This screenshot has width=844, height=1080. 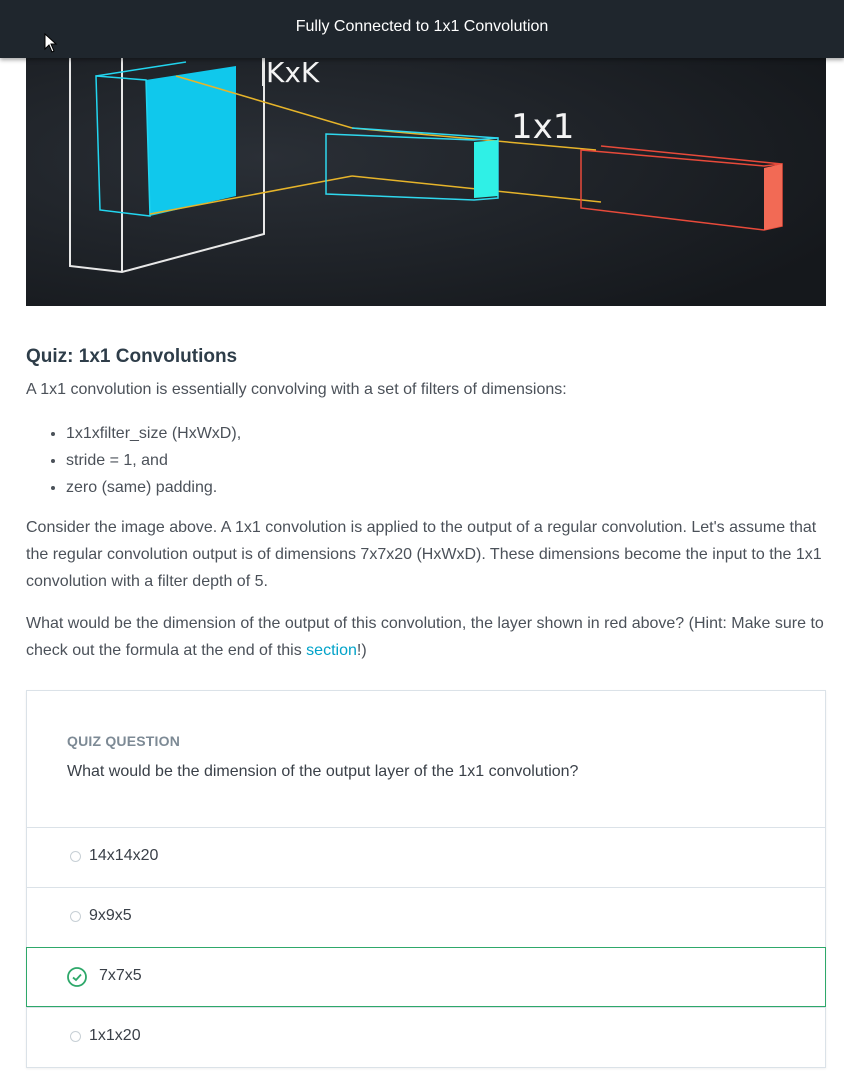 What do you see at coordinates (124, 741) in the screenshot?
I see `quiz-kicker: QUIZ QUESTION` at bounding box center [124, 741].